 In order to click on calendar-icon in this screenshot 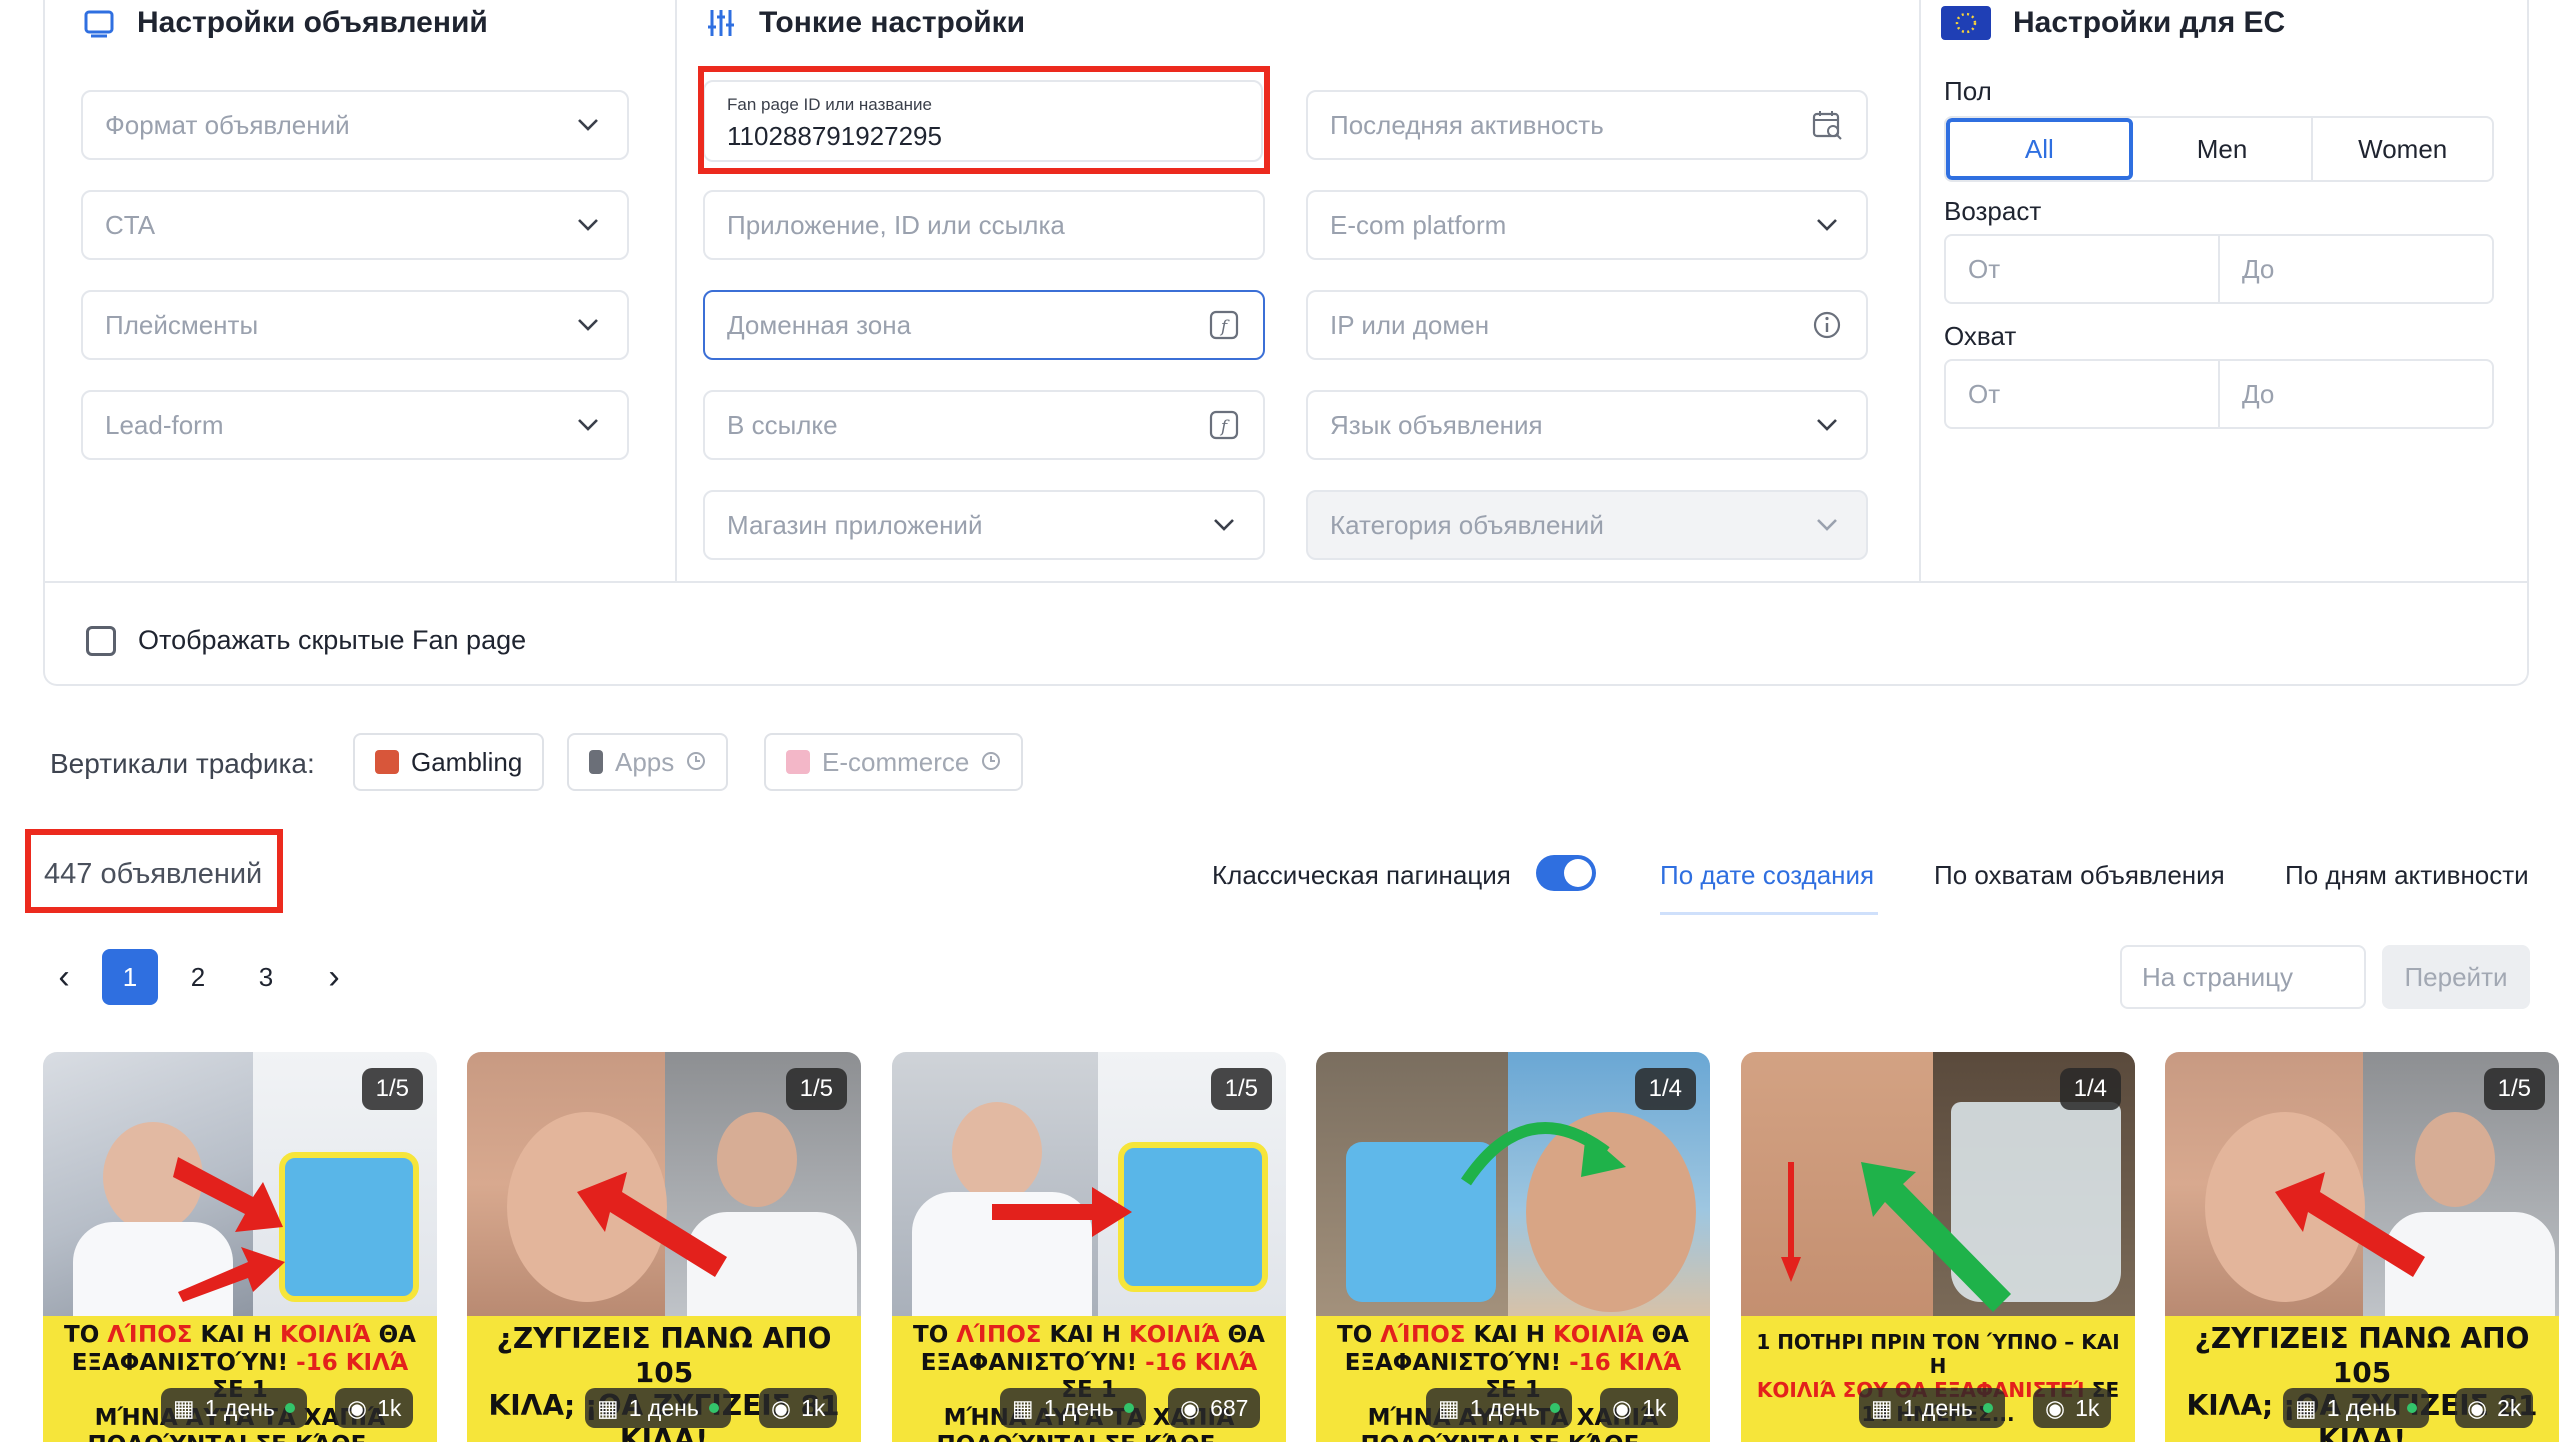, I will do `click(1827, 125)`.